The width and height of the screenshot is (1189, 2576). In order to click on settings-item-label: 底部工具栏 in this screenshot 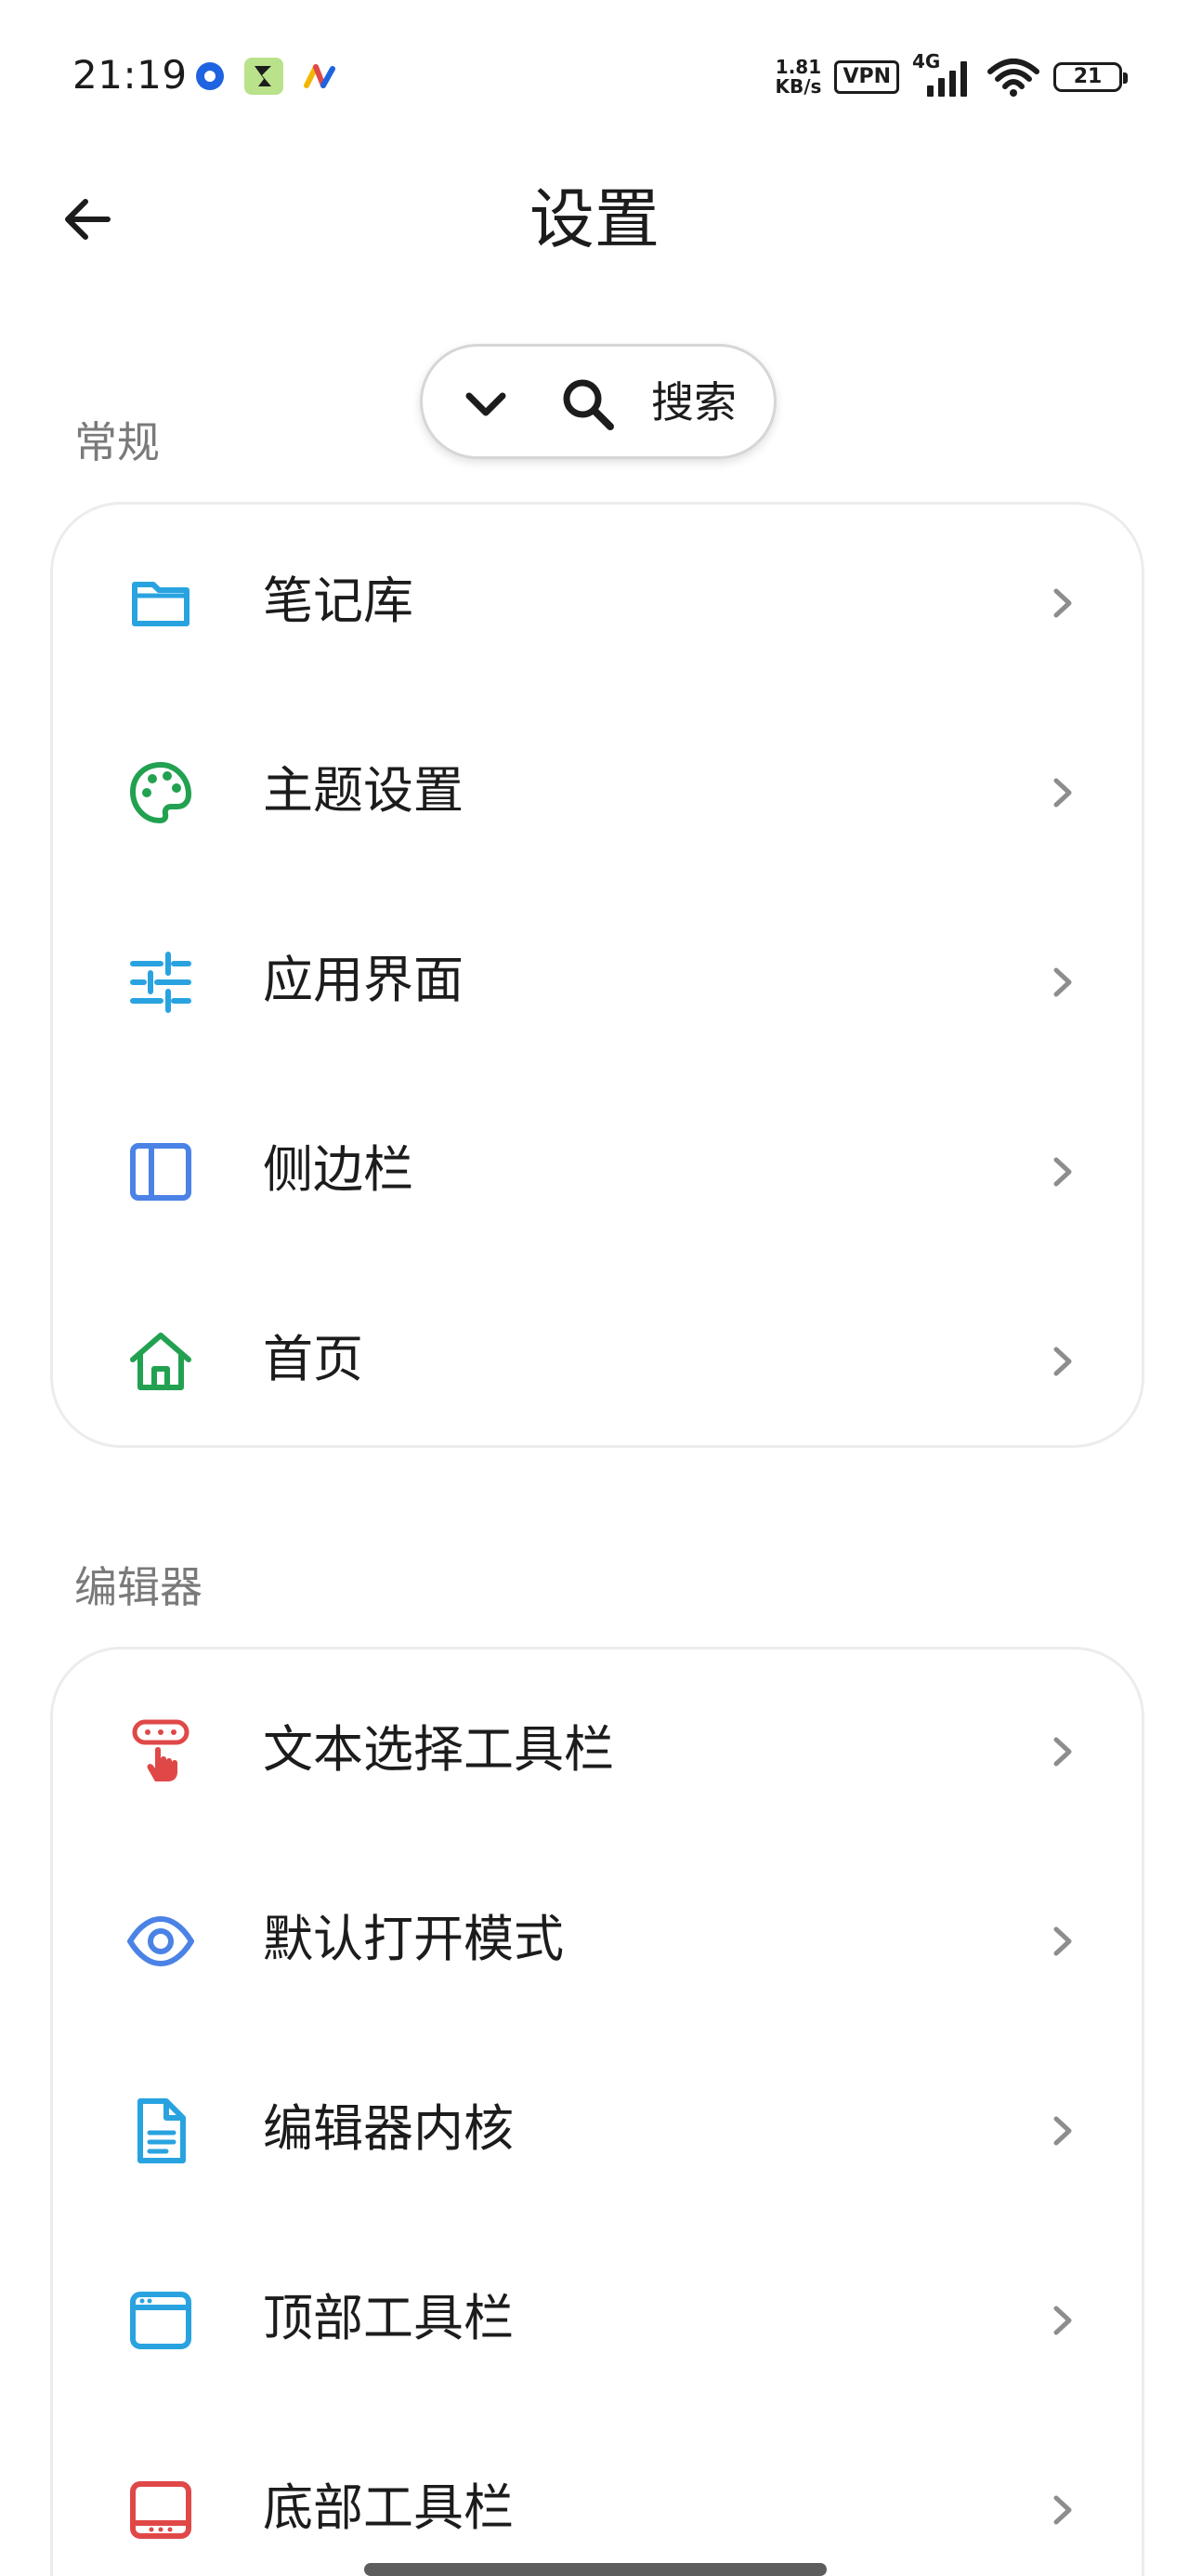, I will do `click(388, 2507)`.